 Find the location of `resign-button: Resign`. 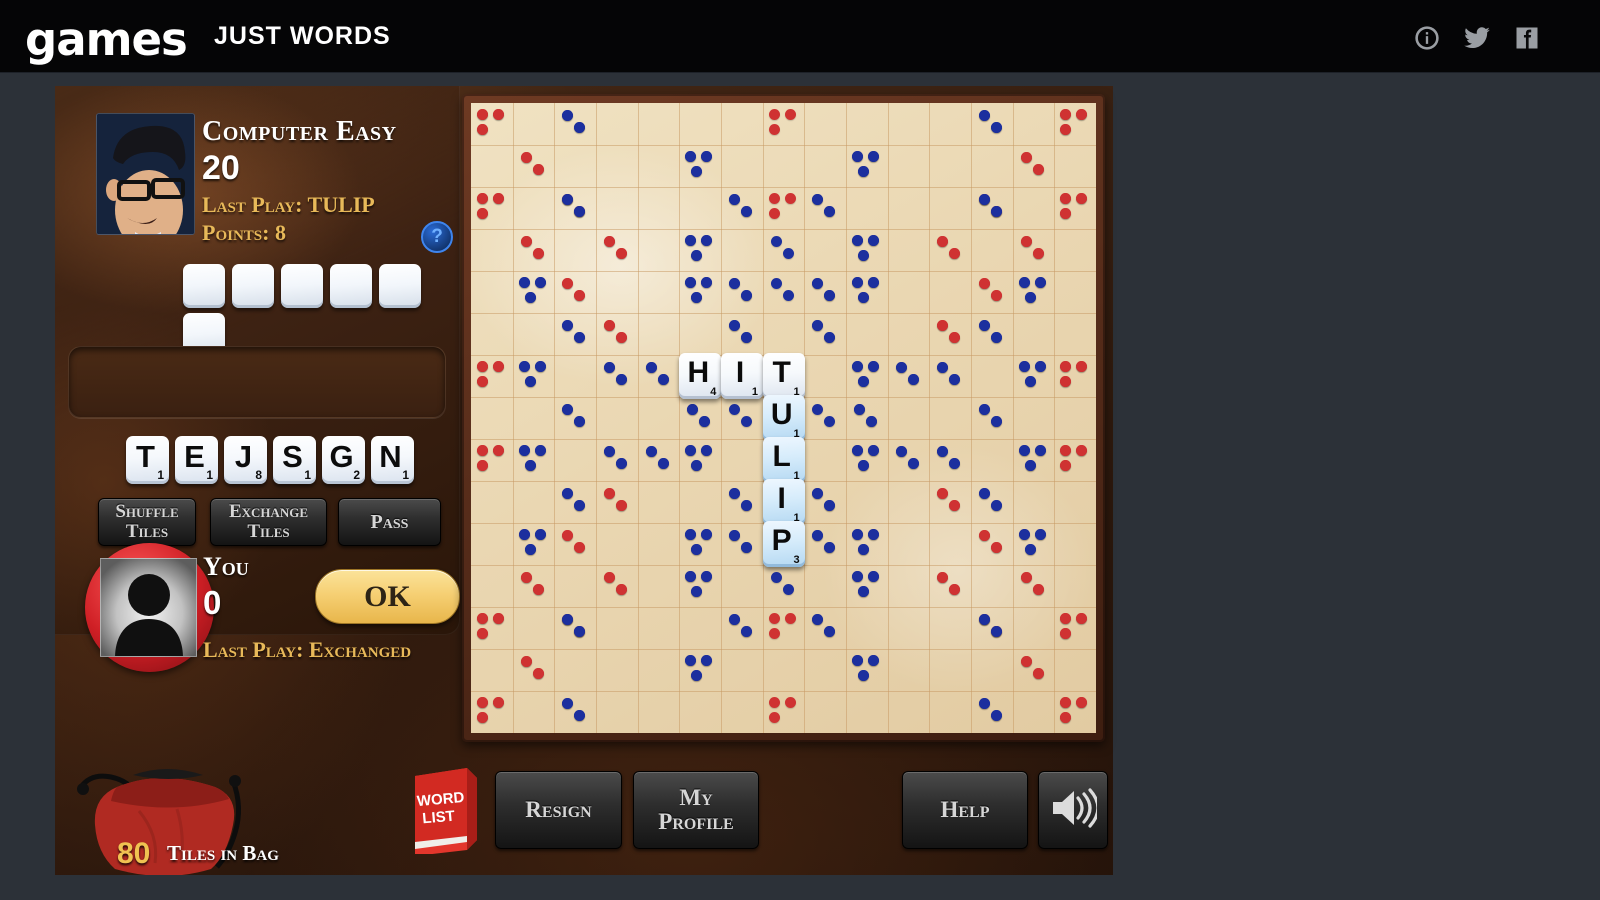

resign-button: Resign is located at coordinates (558, 810).